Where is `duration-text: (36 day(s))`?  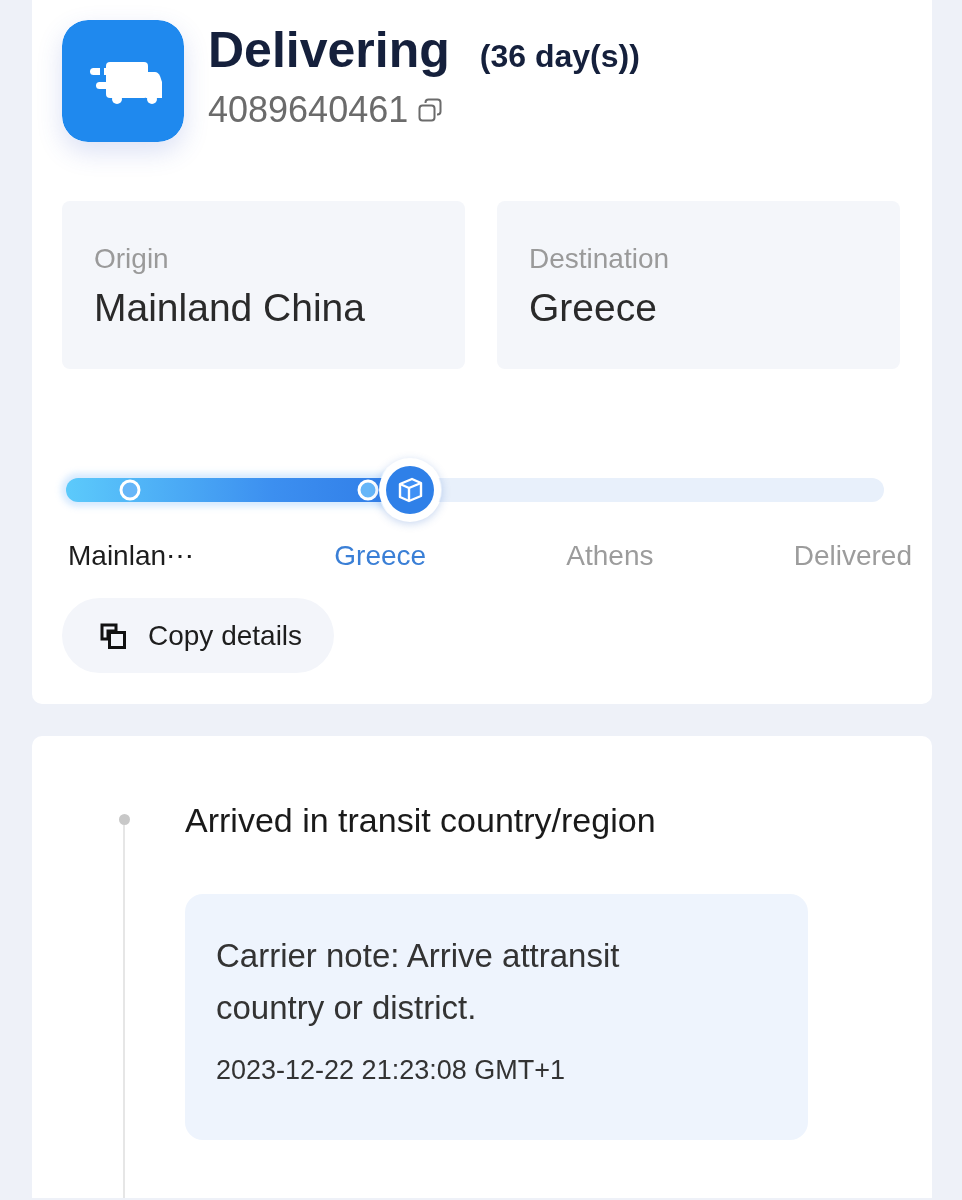
duration-text: (36 day(s)) is located at coordinates (559, 56).